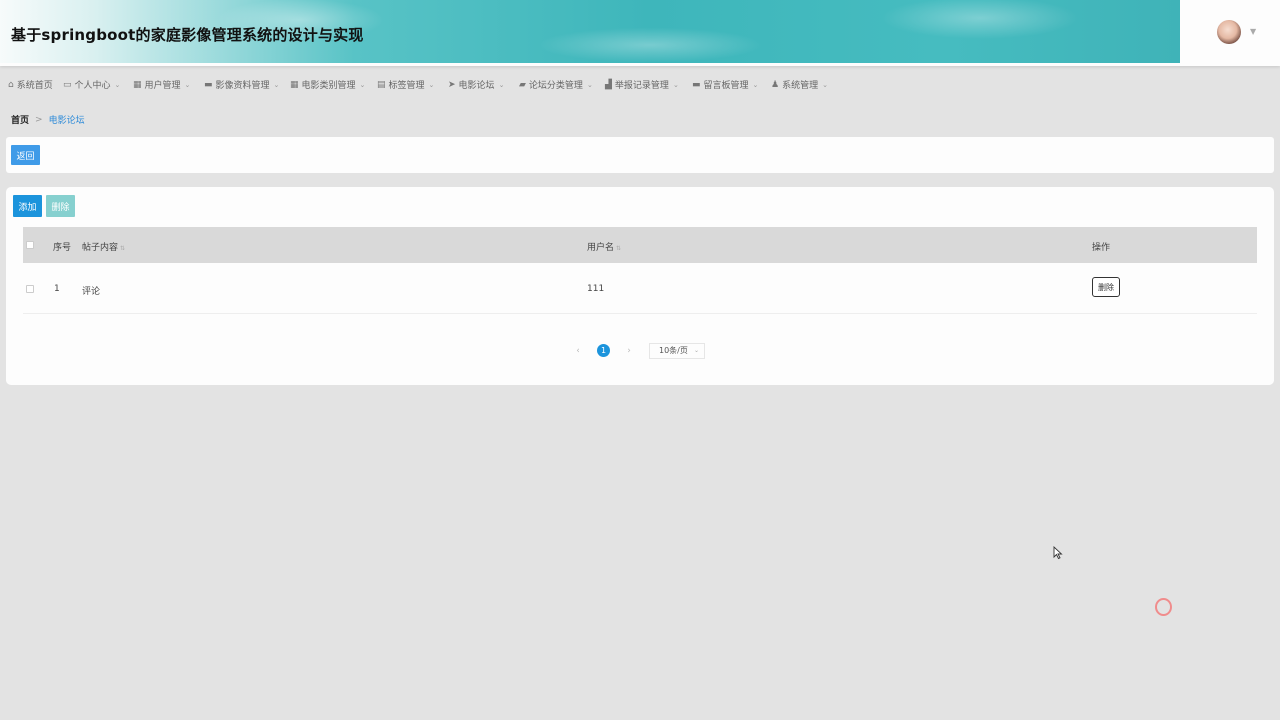  I want to click on nav-item-label: 用户管理, so click(162, 86).